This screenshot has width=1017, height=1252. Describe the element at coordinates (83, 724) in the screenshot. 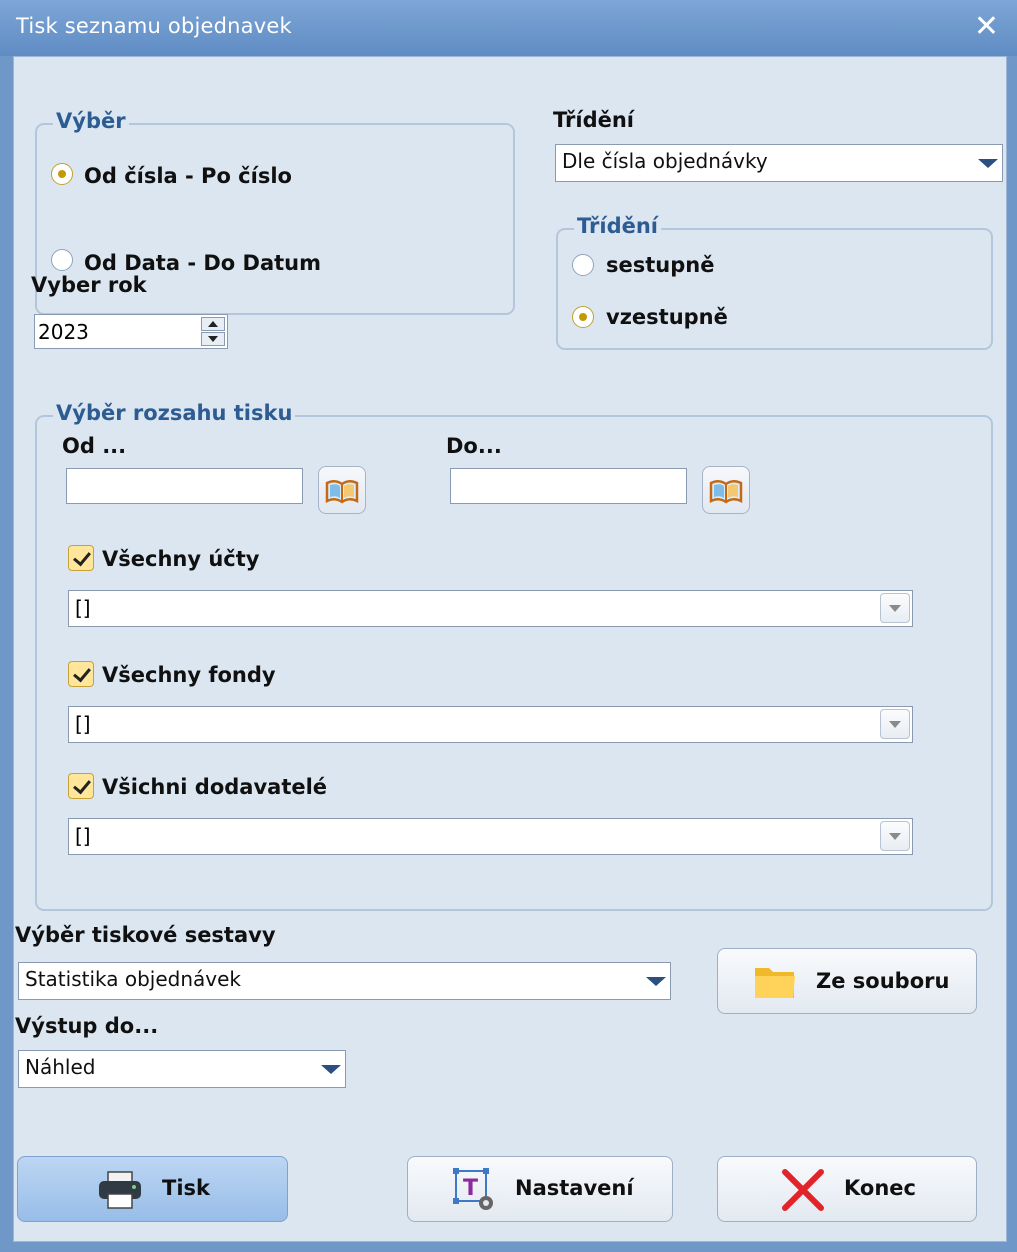

I see `funds-combo-value: []` at that location.